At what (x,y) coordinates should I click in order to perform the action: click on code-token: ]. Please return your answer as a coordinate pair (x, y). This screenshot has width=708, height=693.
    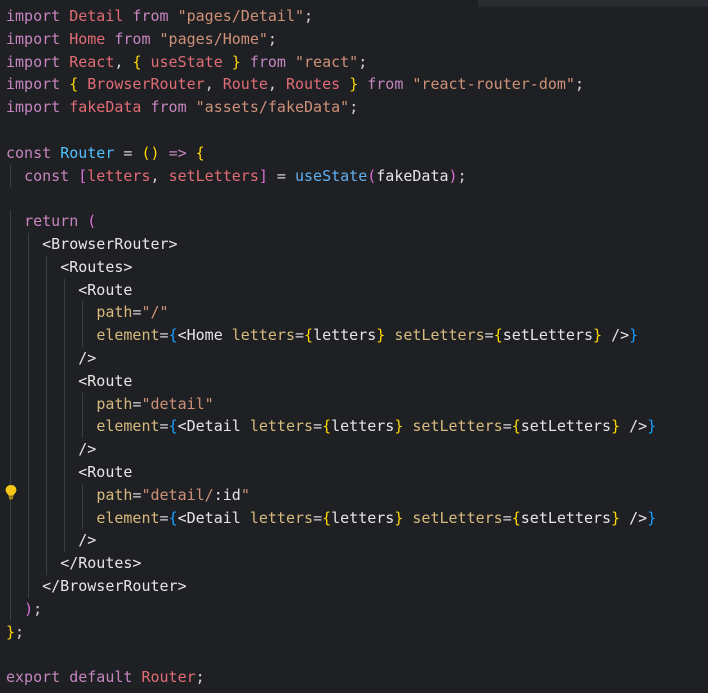
    Looking at the image, I should click on (263, 175).